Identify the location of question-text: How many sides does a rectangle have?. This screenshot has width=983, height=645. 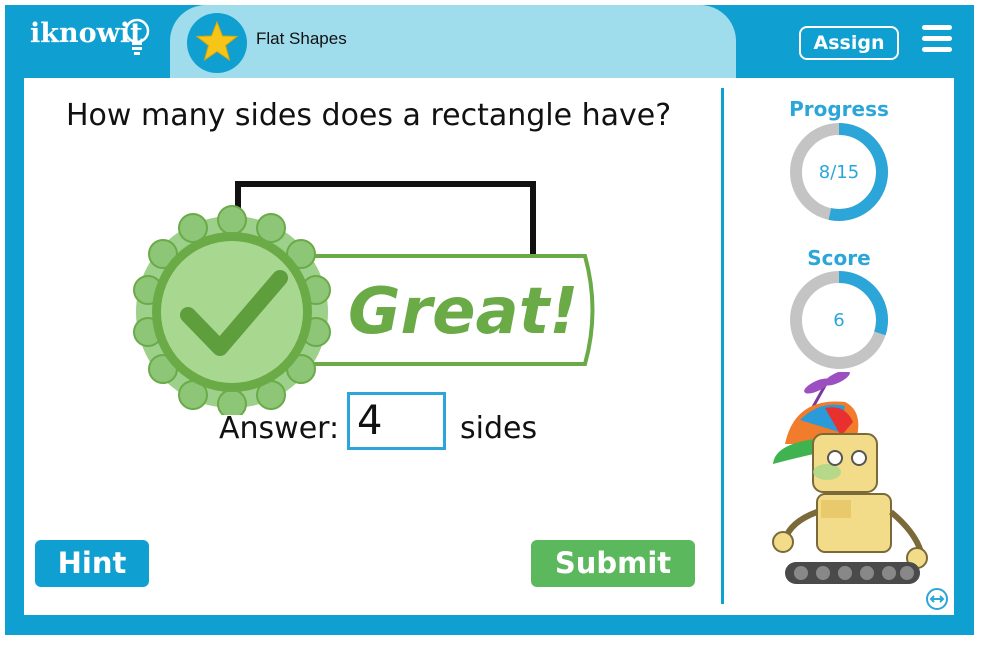
(369, 115).